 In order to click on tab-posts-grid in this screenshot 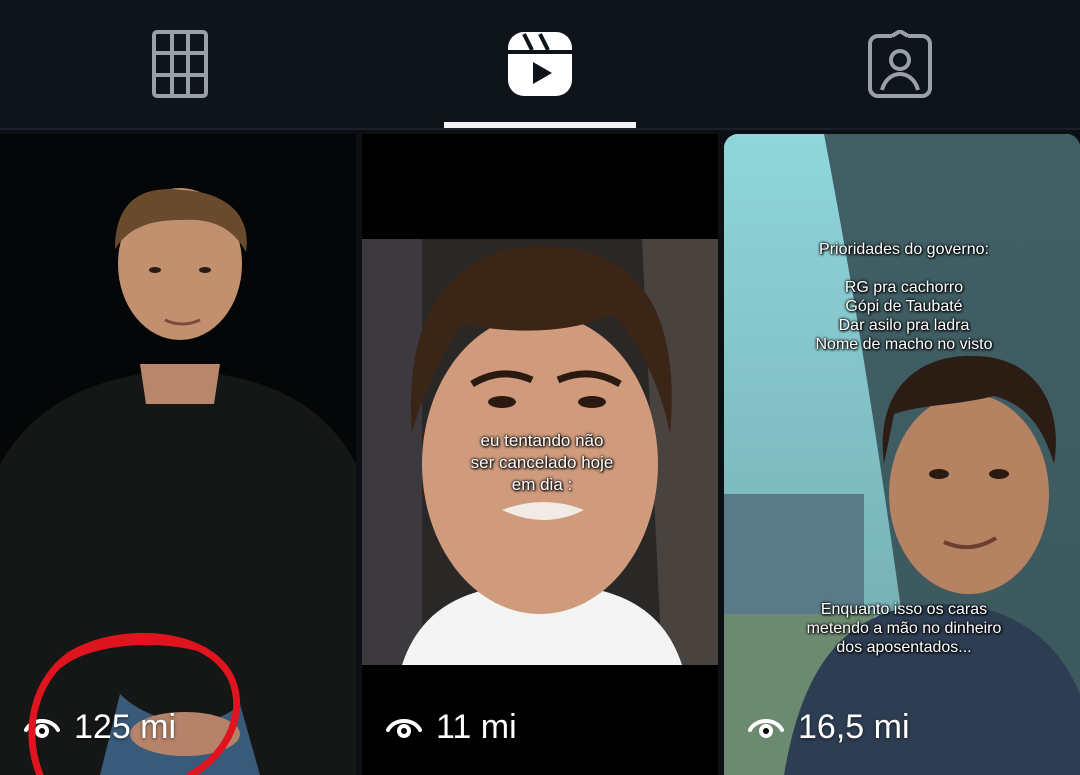, I will do `click(180, 64)`.